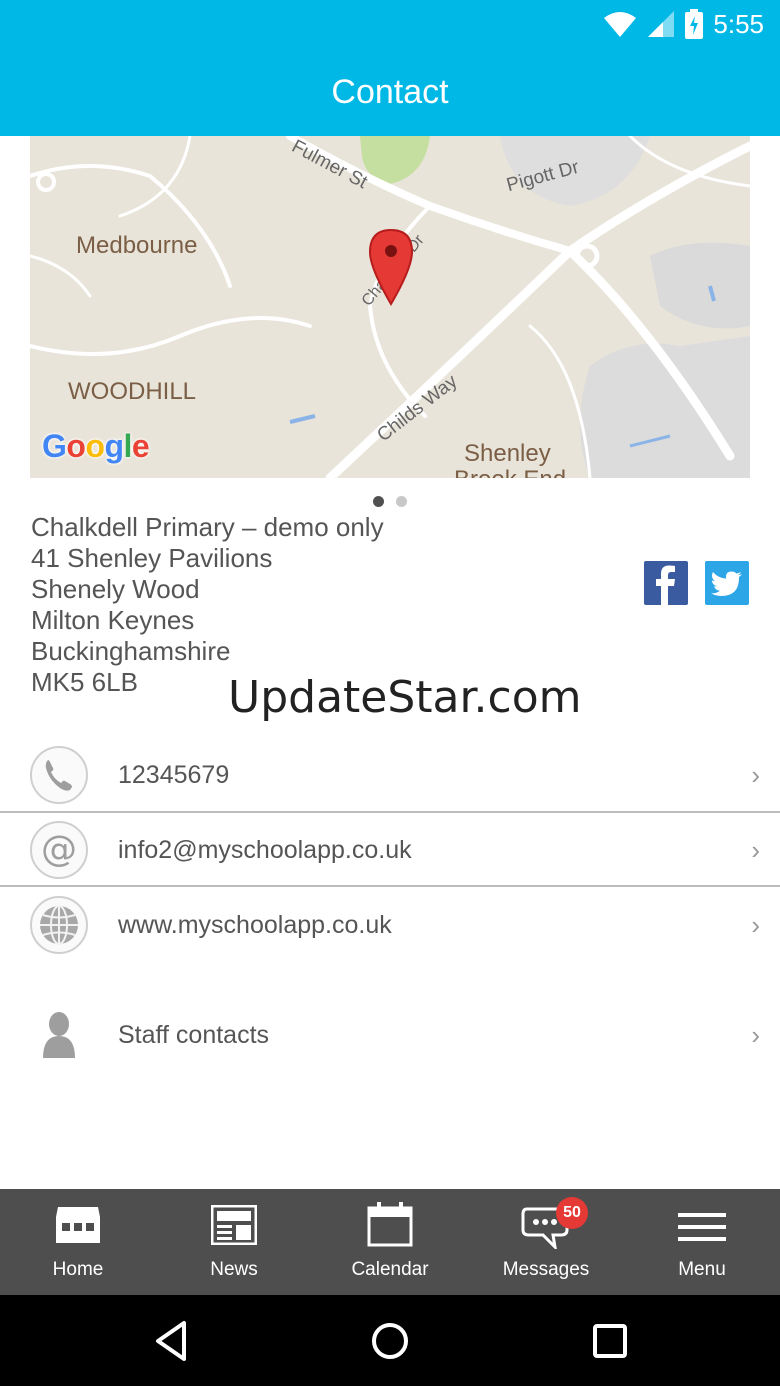 Image resolution: width=780 pixels, height=1386 pixels. Describe the element at coordinates (207, 527) in the screenshot. I see `address-line: Chalkdell Primary – demo only` at that location.